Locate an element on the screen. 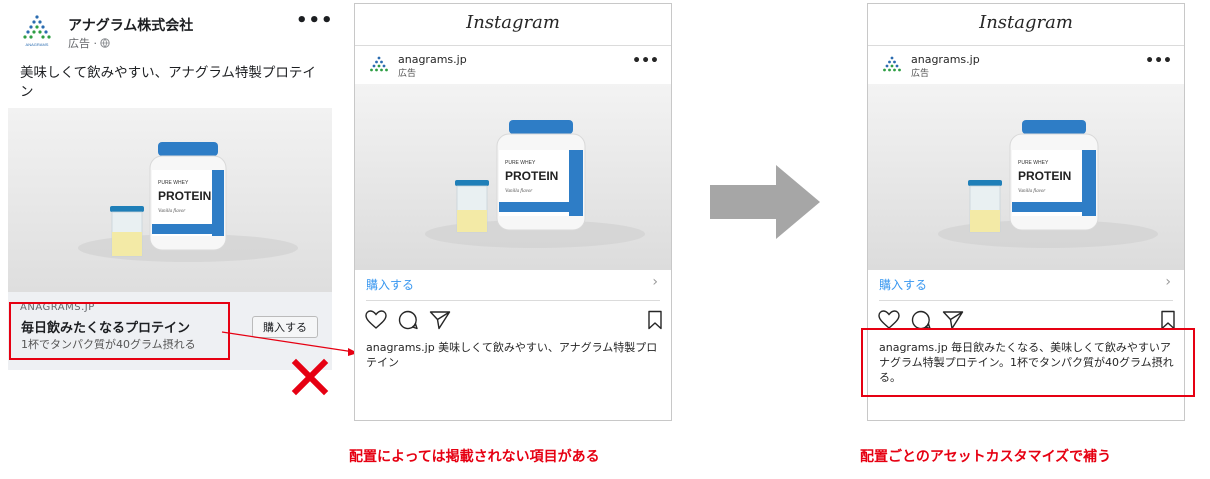  caption-highlight-box is located at coordinates (1028, 362).